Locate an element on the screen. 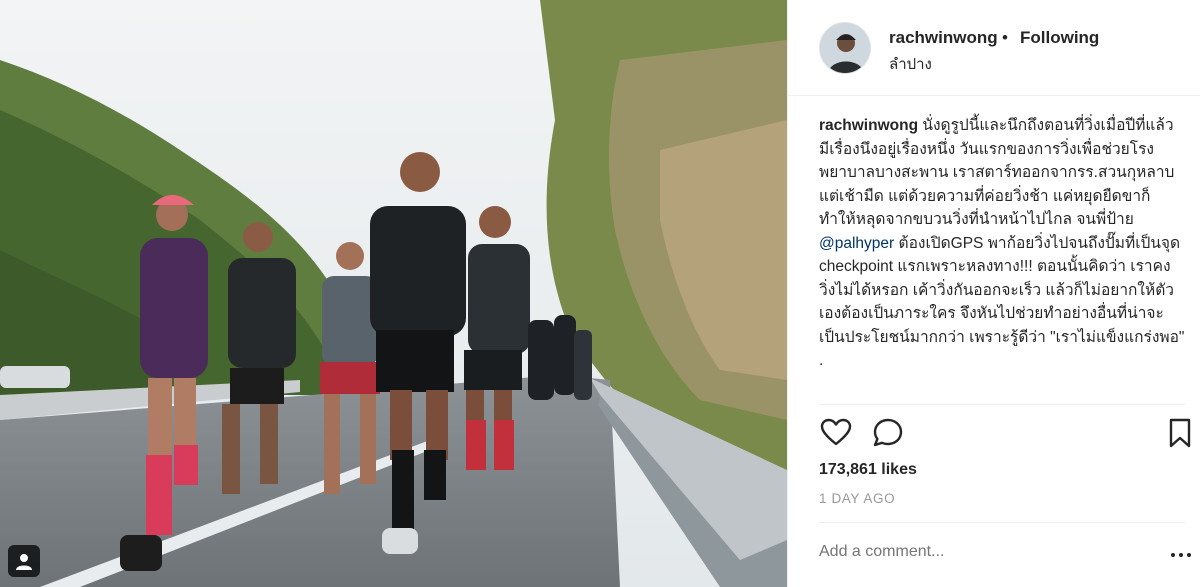 This screenshot has width=1200, height=587. heart-icon is located at coordinates (836, 433).